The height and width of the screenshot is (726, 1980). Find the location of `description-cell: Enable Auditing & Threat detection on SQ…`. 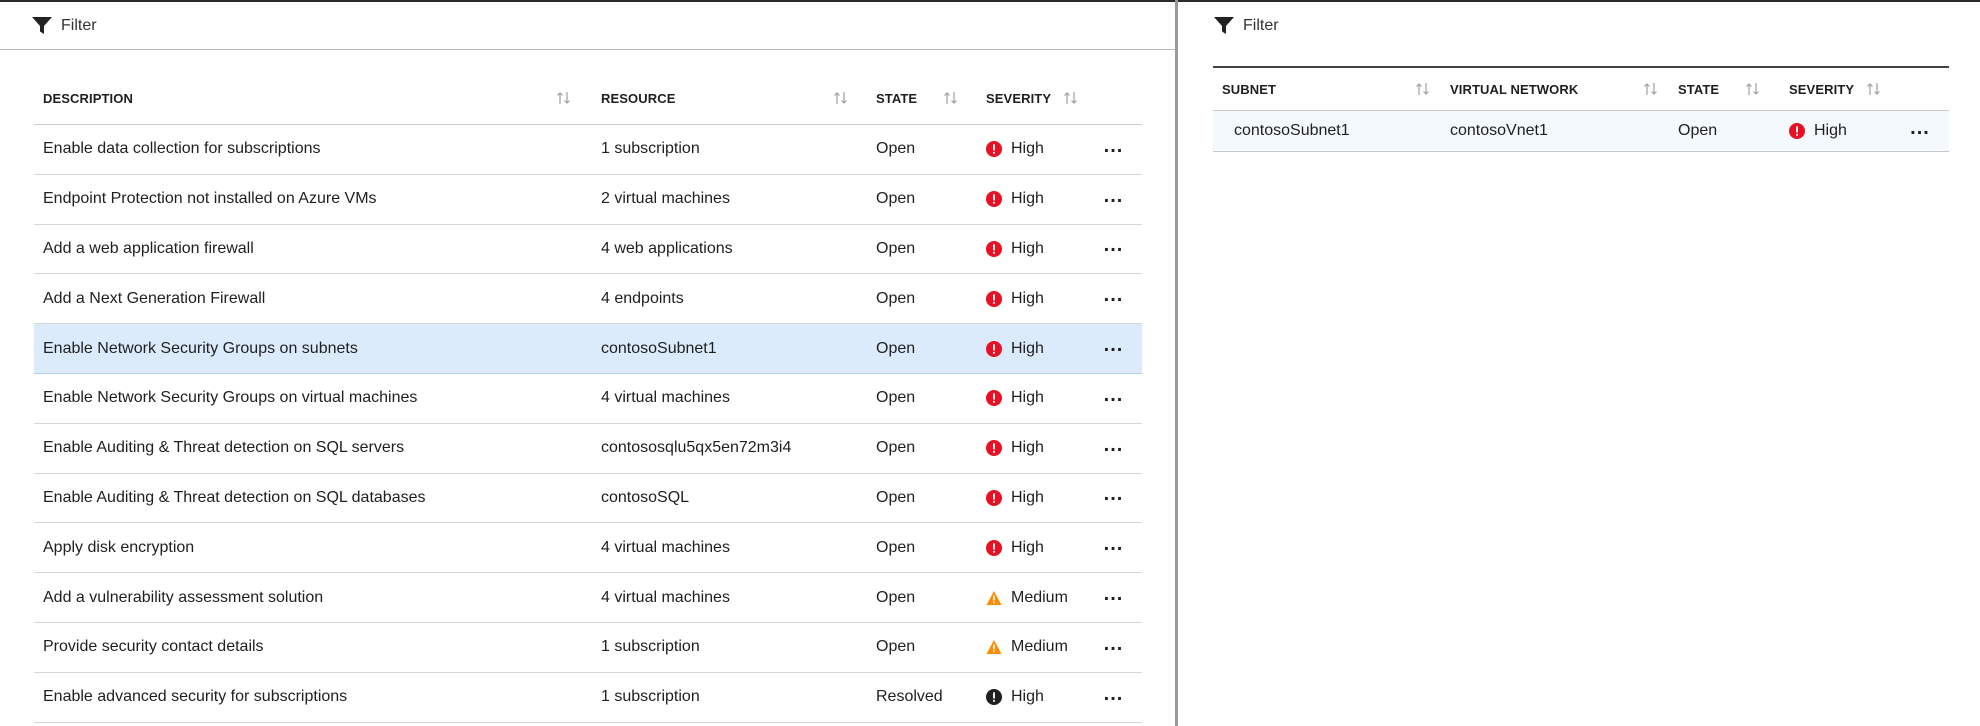

description-cell: Enable Auditing & Threat detection on SQ… is located at coordinates (313, 498).